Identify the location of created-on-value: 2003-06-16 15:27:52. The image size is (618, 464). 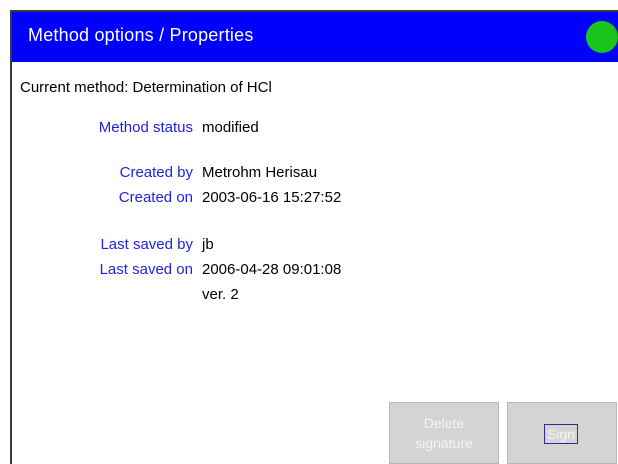
(272, 197).